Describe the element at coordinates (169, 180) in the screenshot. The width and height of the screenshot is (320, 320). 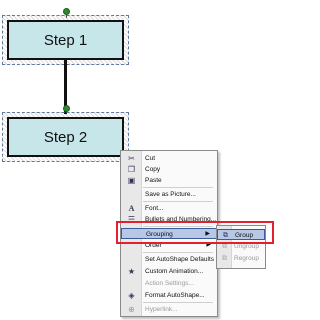
I see `menu-item-paste: ▣ Paste` at that location.